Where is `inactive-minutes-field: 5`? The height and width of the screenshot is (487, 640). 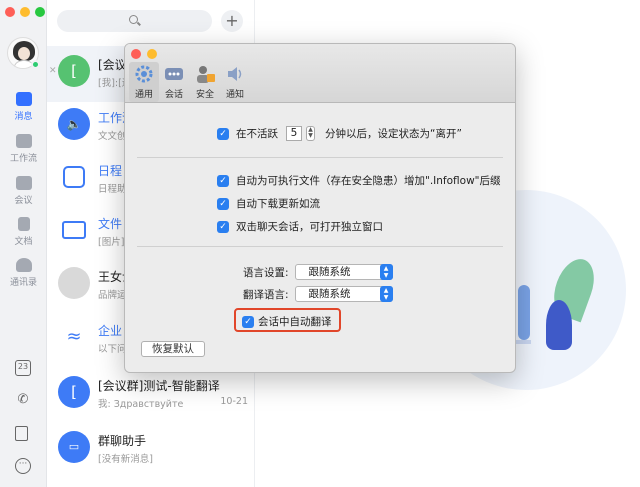
inactive-minutes-field: 5 is located at coordinates (294, 133).